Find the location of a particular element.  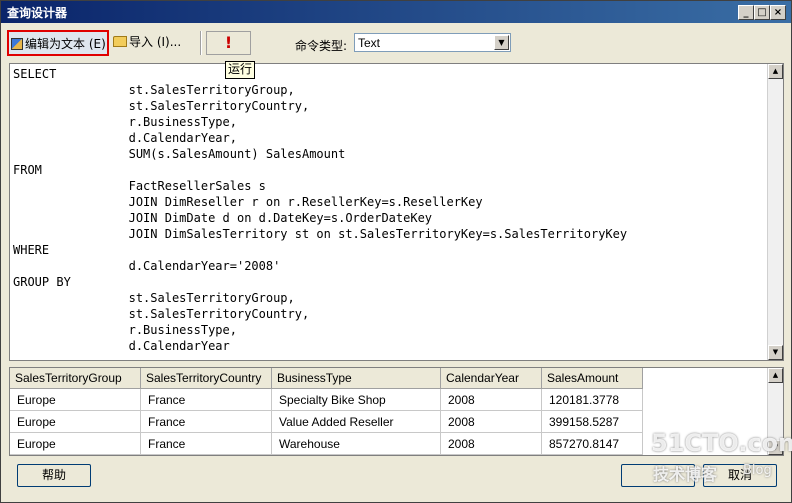

sql-line: FROM is located at coordinates (27, 170).